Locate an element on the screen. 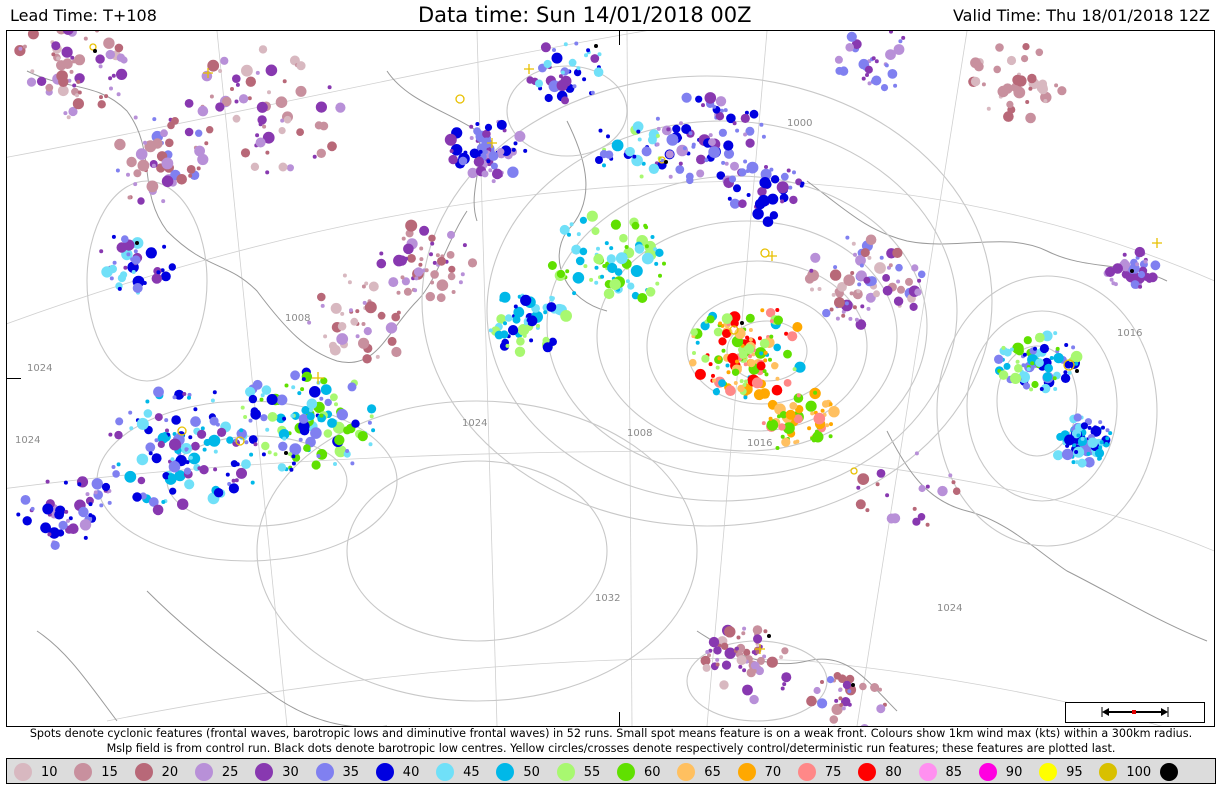 Image resolution: width=1222 pixels, height=787 pixels. legend-item: 30 is located at coordinates (277, 772).